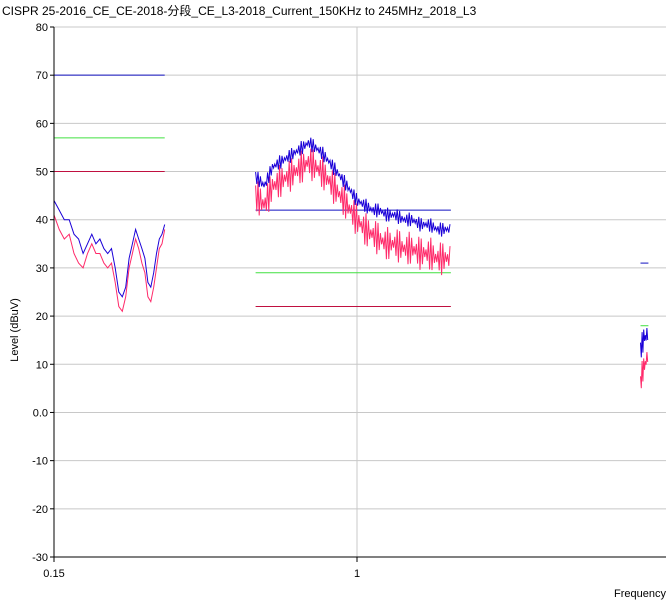 This screenshot has height=605, width=670. What do you see at coordinates (42, 269) in the screenshot?
I see `y-tick-label: 30` at bounding box center [42, 269].